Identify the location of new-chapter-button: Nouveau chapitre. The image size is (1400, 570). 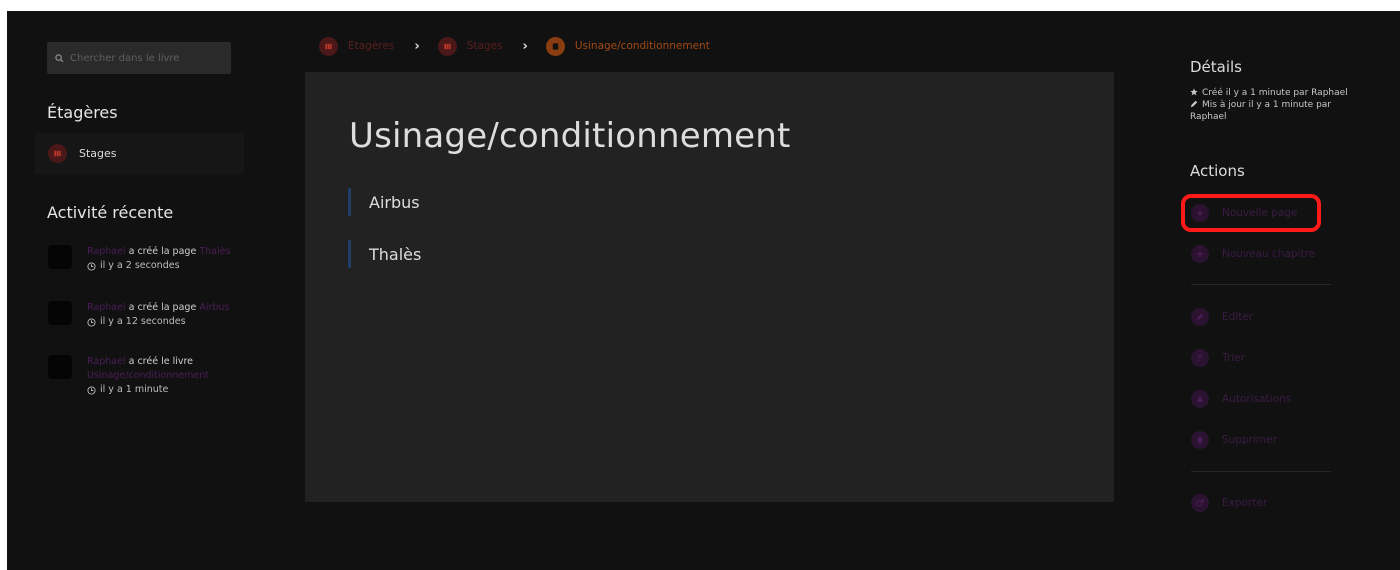
(1253, 254).